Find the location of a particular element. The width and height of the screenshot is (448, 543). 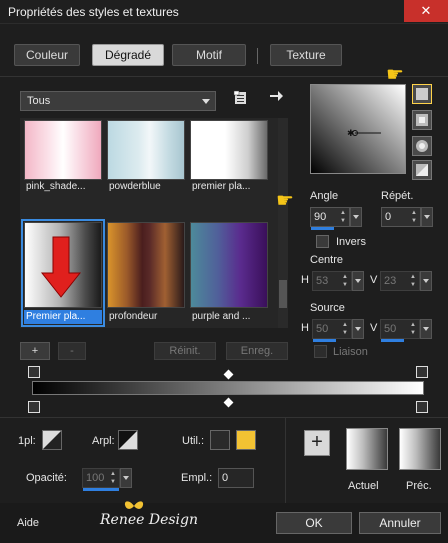

watermark-logo: Renee Design is located at coordinates (154, 517).